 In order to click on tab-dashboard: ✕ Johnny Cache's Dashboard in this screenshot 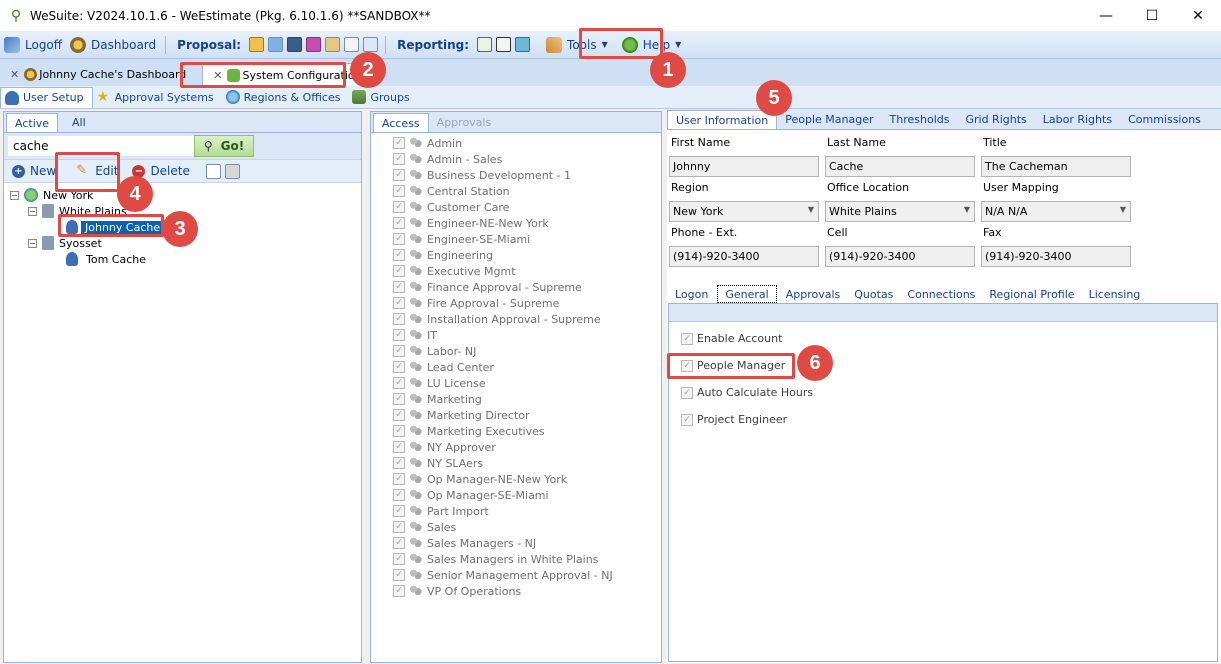, I will do `click(100, 74)`.